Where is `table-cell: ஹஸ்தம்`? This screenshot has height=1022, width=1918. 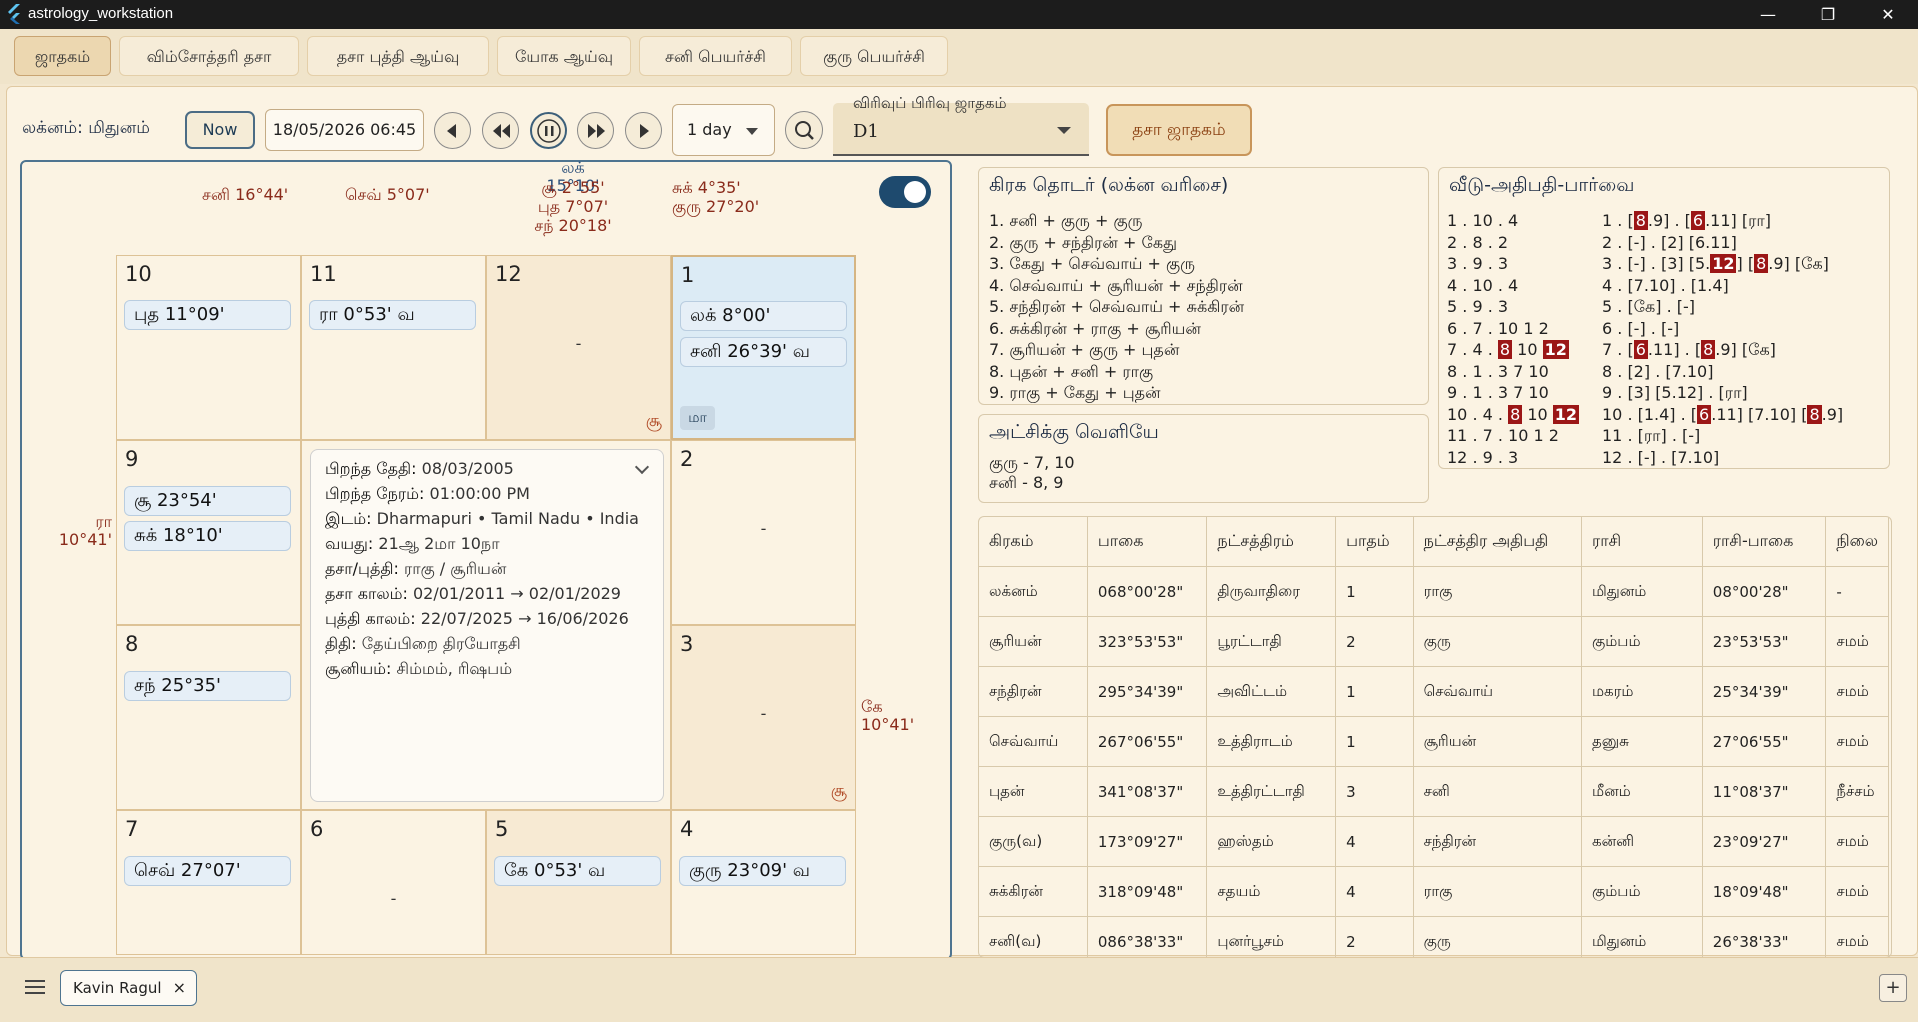 table-cell: ஹஸ்தம் is located at coordinates (1271, 841).